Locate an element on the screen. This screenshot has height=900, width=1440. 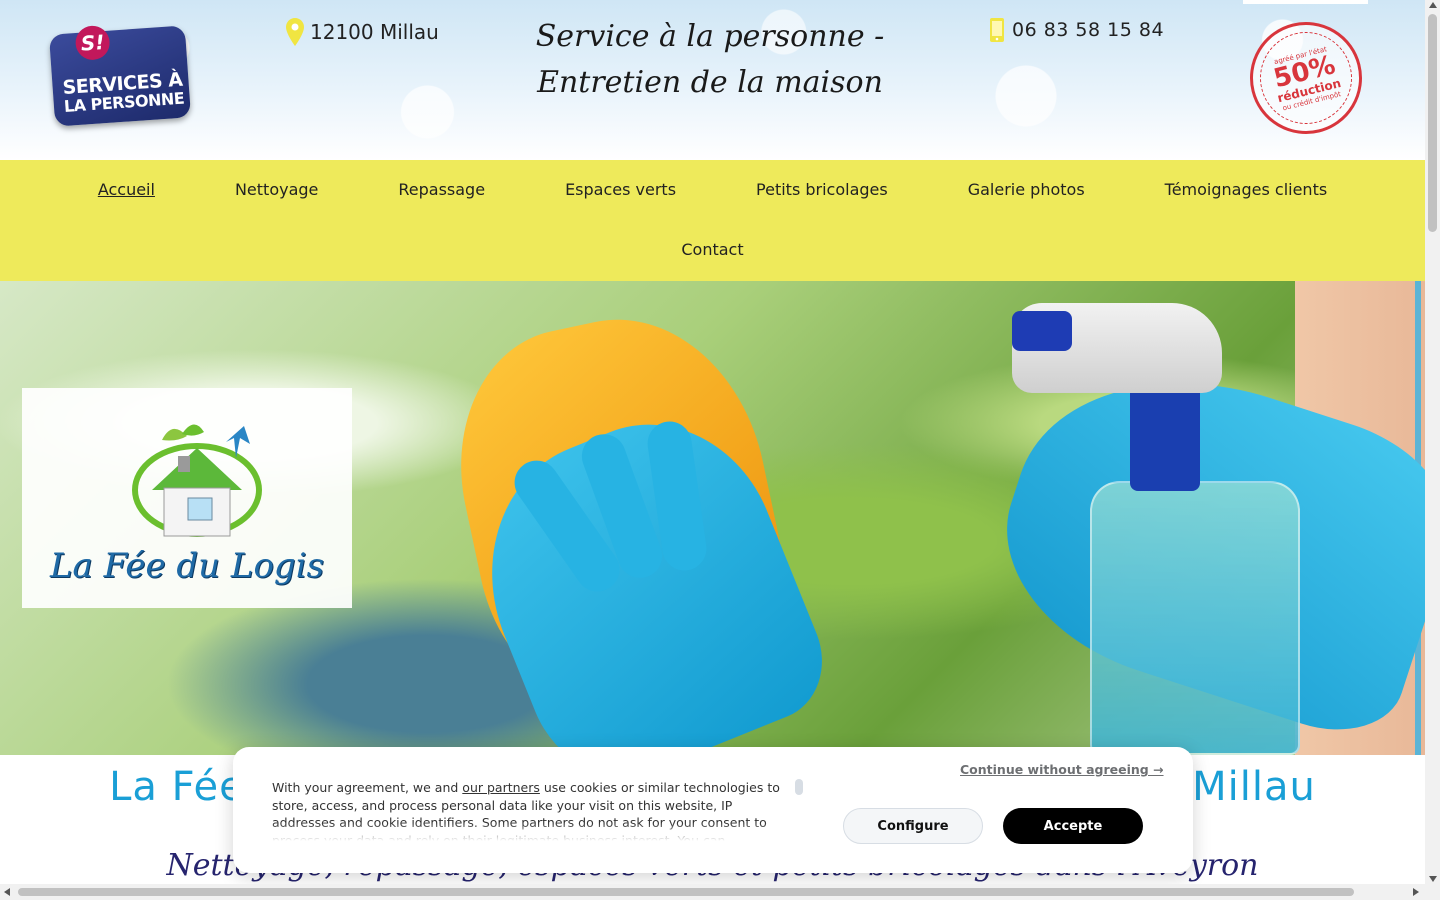
nav-item-contact: Contact is located at coordinates (712, 249).